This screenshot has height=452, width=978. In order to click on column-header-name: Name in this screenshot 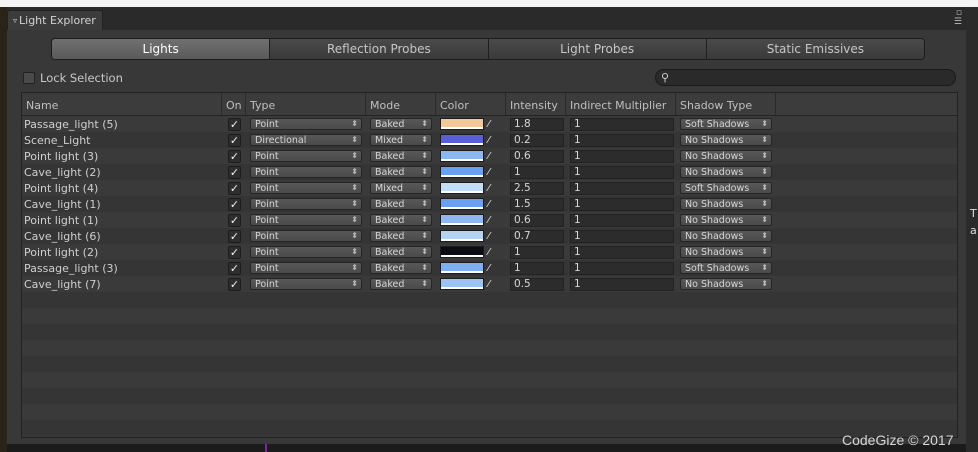, I will do `click(122, 104)`.